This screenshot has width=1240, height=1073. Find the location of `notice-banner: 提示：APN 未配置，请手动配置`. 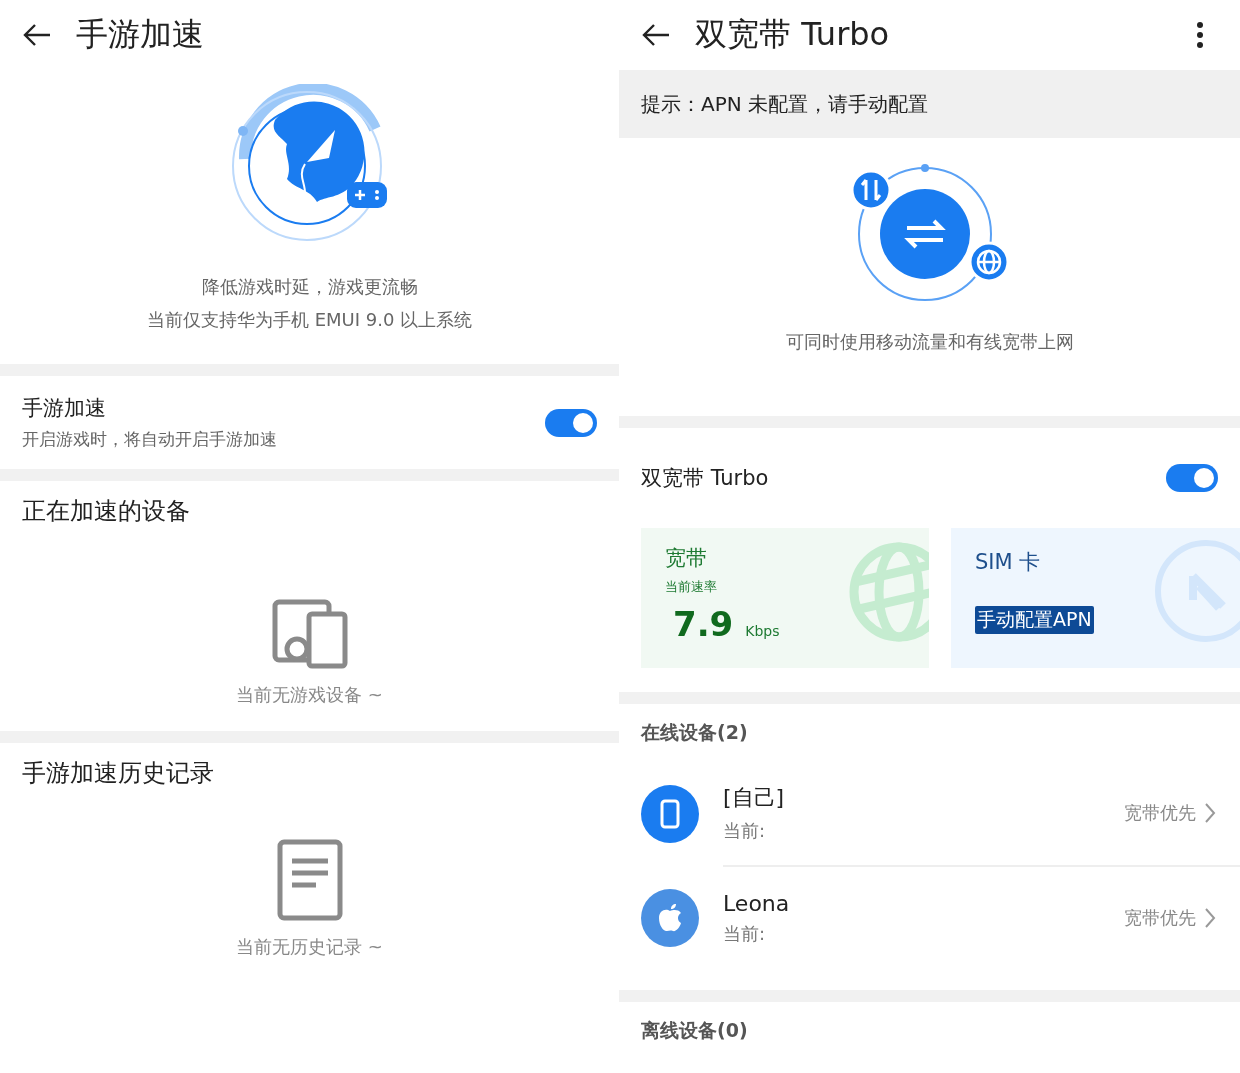

notice-banner: 提示：APN 未配置，请手动配置 is located at coordinates (929, 104).